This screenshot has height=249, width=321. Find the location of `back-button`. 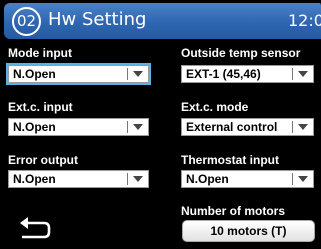

back-button is located at coordinates (36, 229).